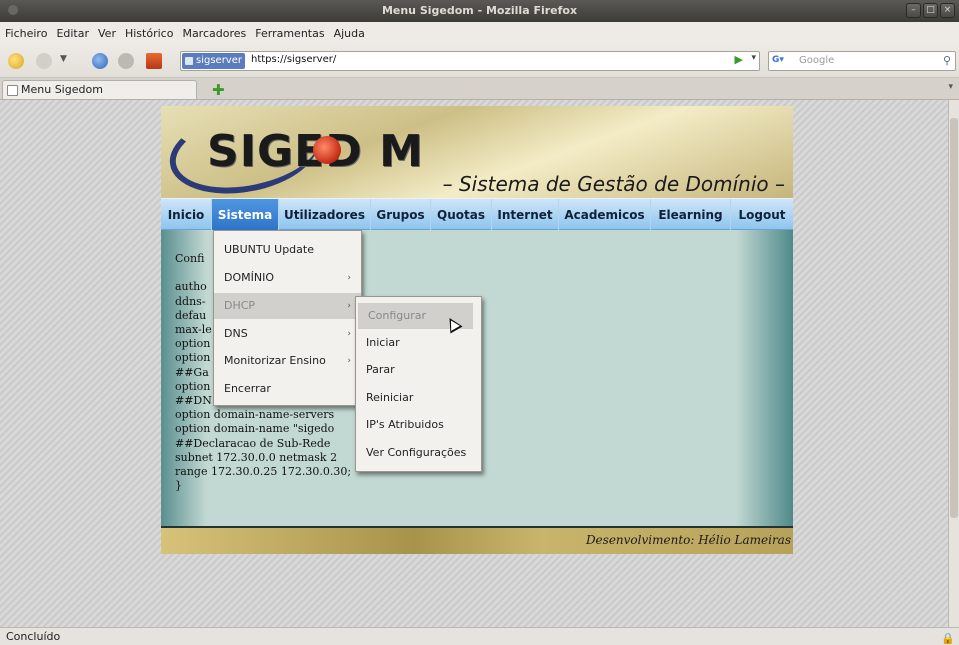  Describe the element at coordinates (33, 636) in the screenshot. I see `status-text: Concluído` at that location.